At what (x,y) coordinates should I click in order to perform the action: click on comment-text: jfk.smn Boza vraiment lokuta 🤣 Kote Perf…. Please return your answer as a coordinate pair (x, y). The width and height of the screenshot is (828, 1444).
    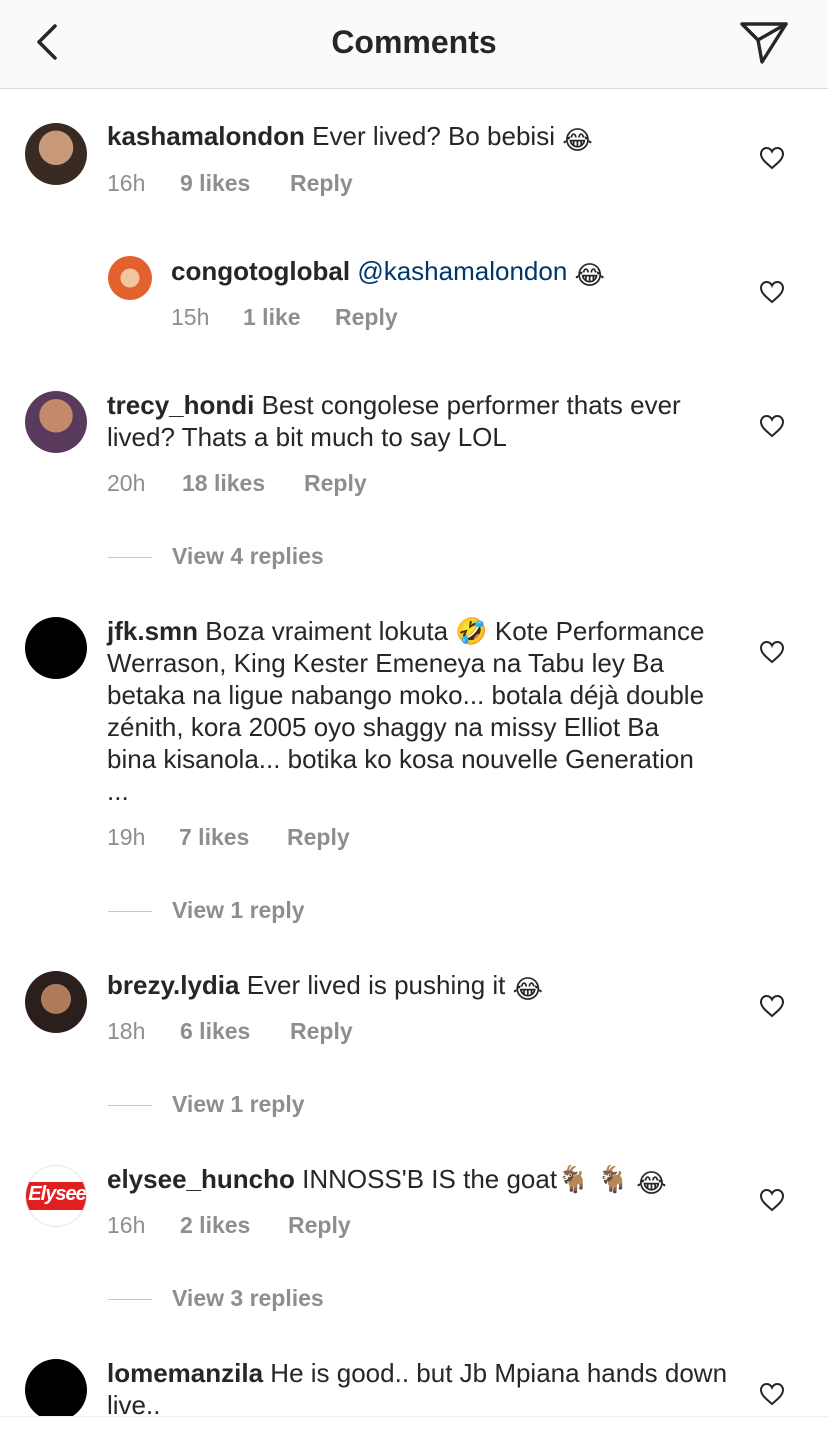
    Looking at the image, I should click on (407, 711).